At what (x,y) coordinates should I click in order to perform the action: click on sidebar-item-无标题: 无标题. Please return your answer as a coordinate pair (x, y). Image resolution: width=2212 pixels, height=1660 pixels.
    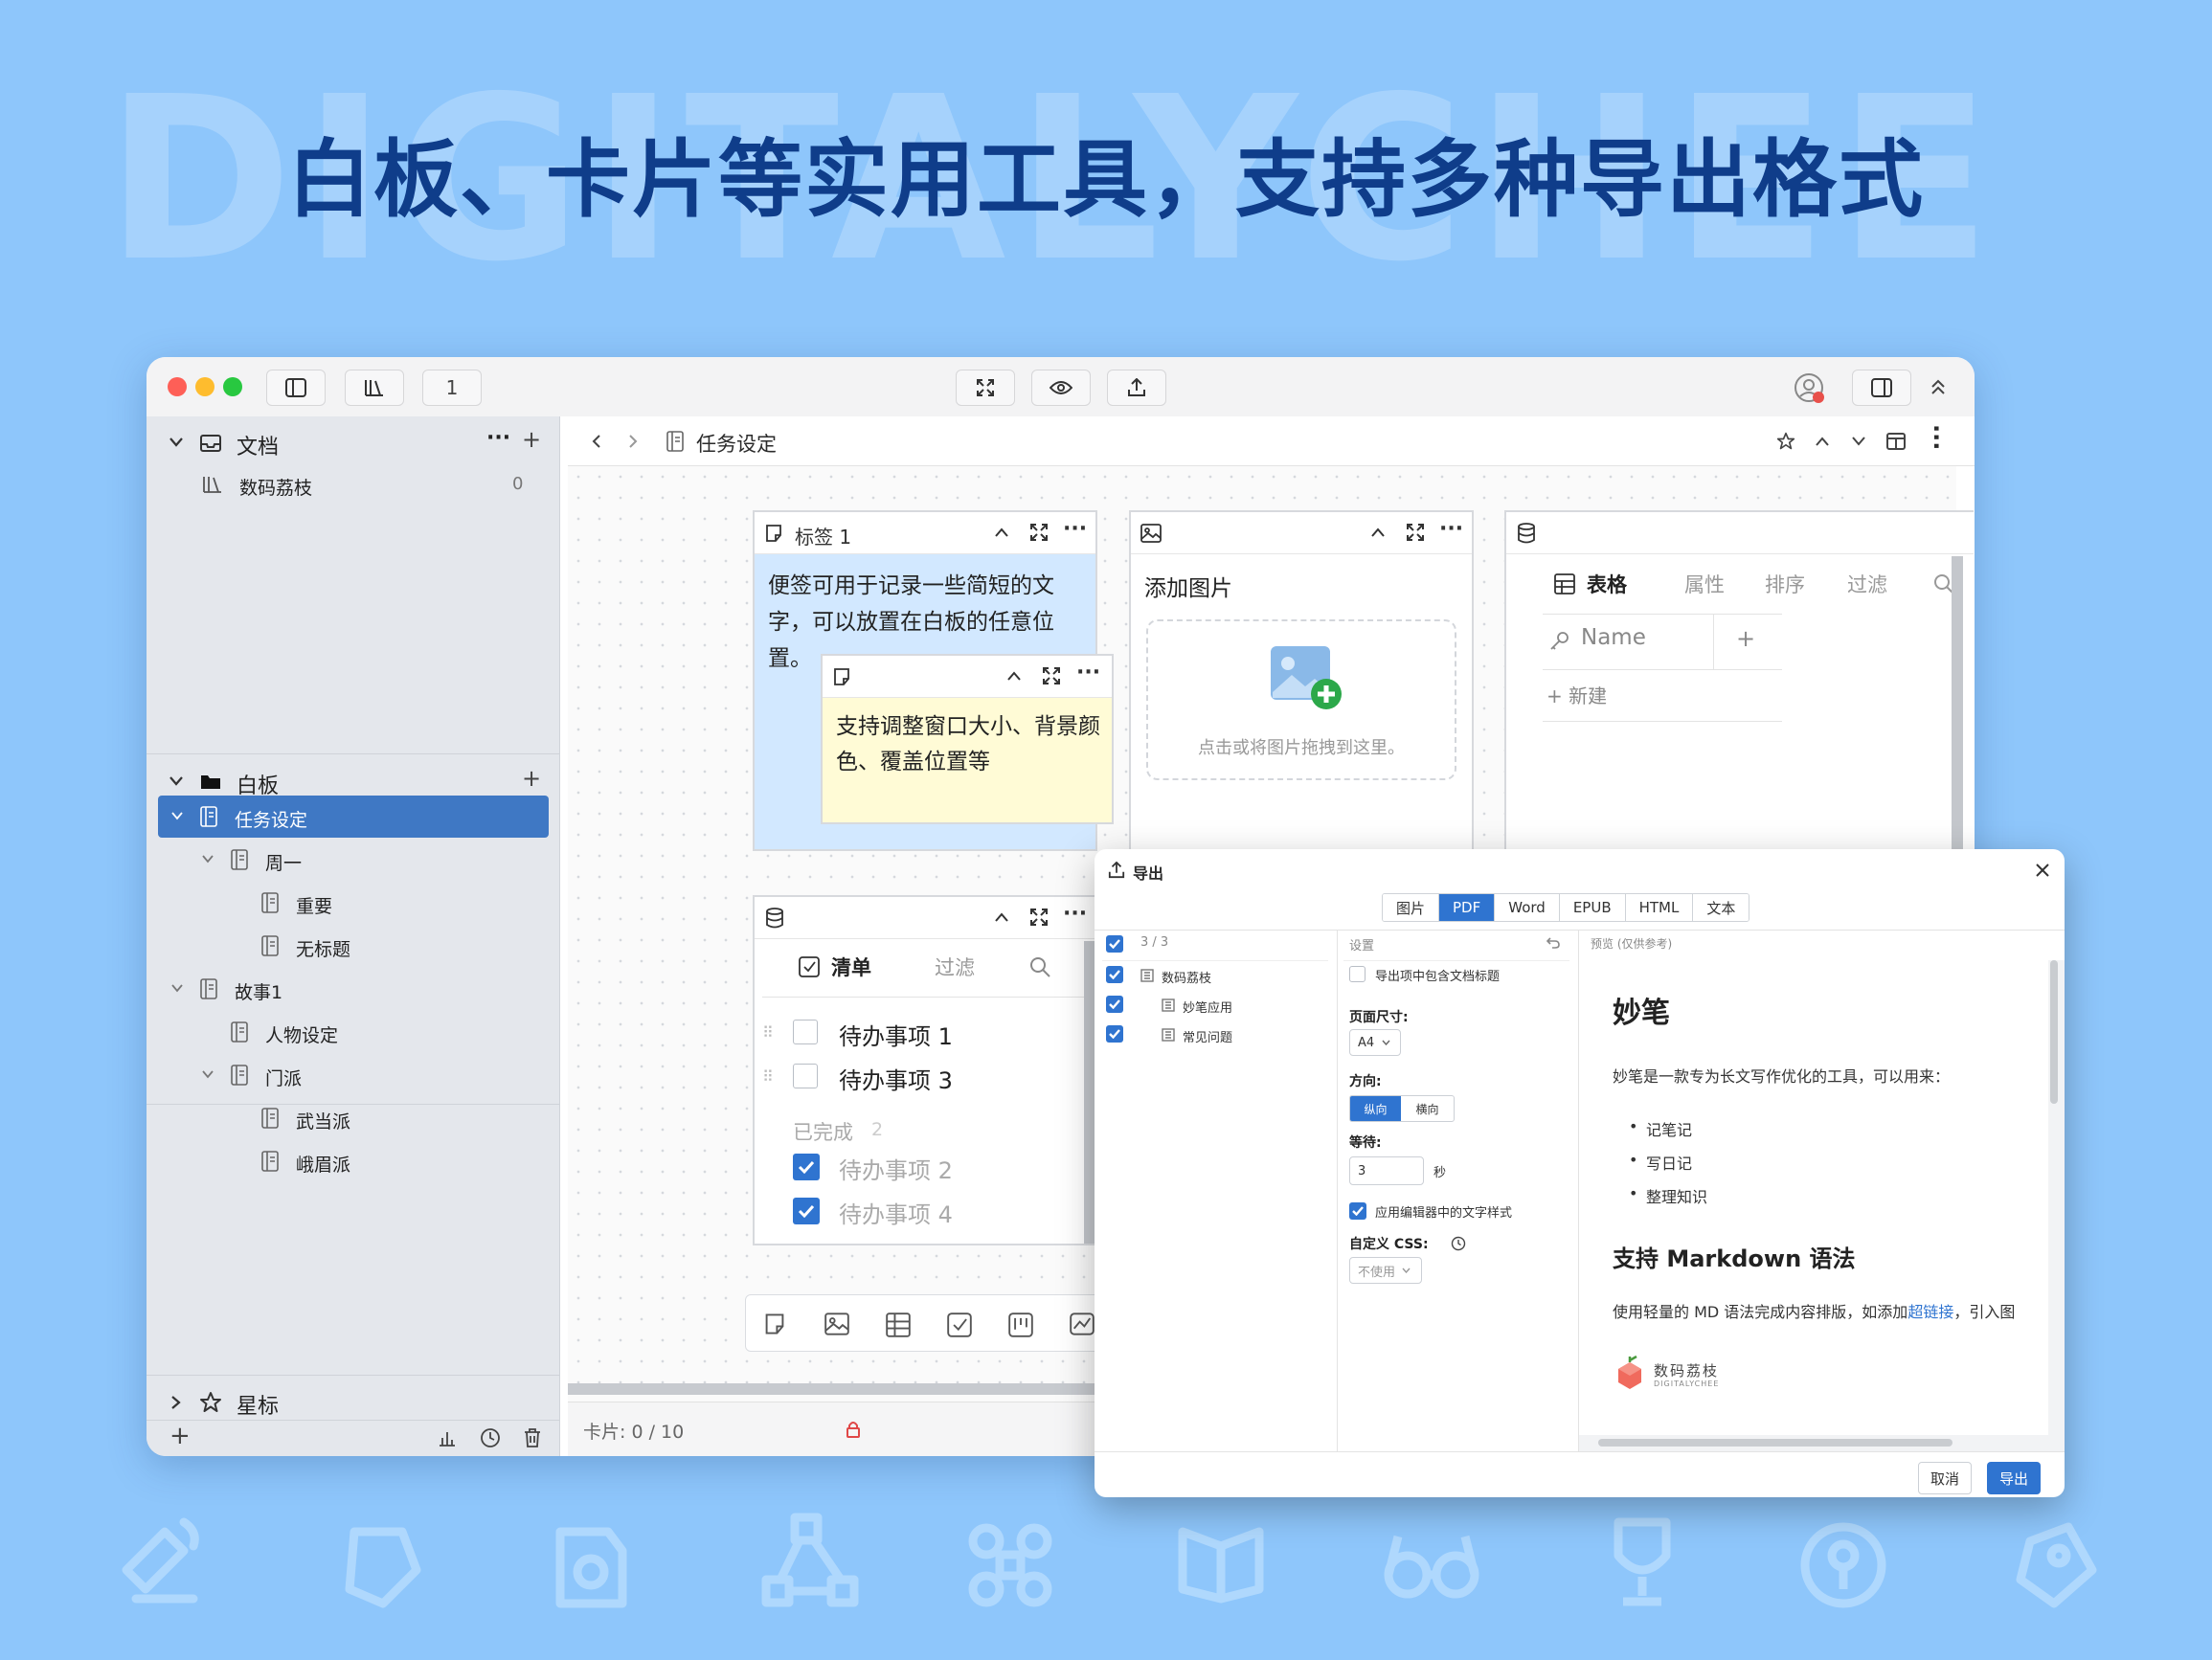
    Looking at the image, I should click on (353, 946).